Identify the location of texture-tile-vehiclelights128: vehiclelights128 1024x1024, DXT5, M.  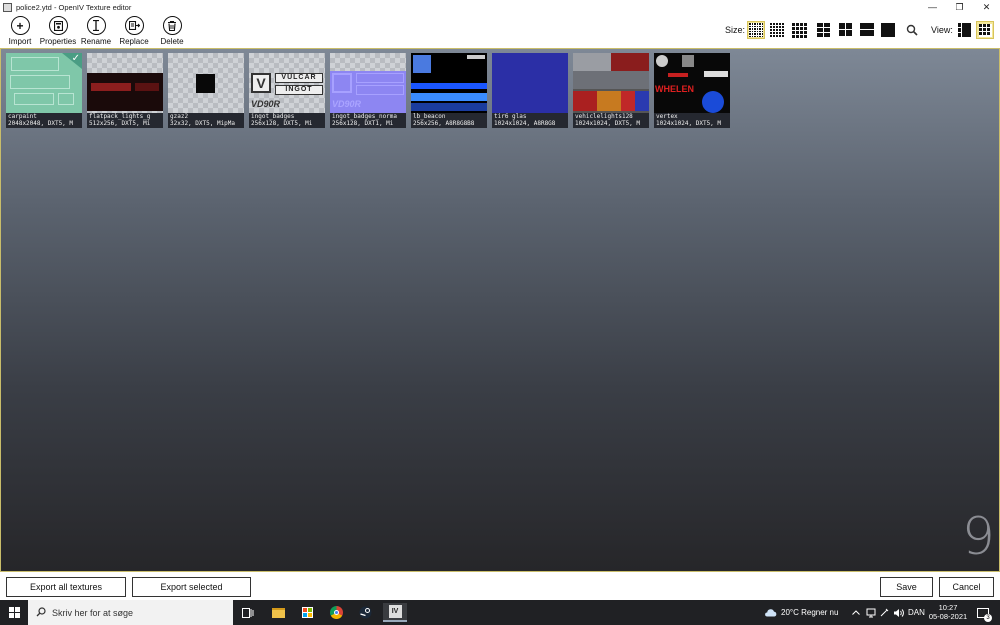
(611, 90).